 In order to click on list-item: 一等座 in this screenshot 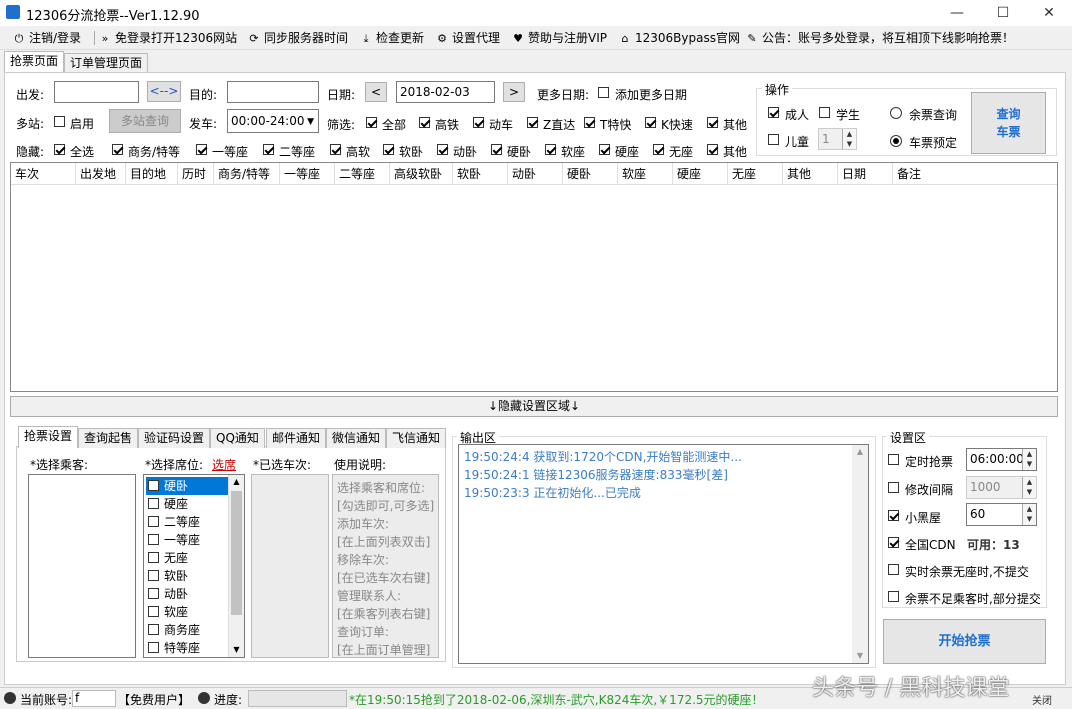, I will do `click(187, 540)`.